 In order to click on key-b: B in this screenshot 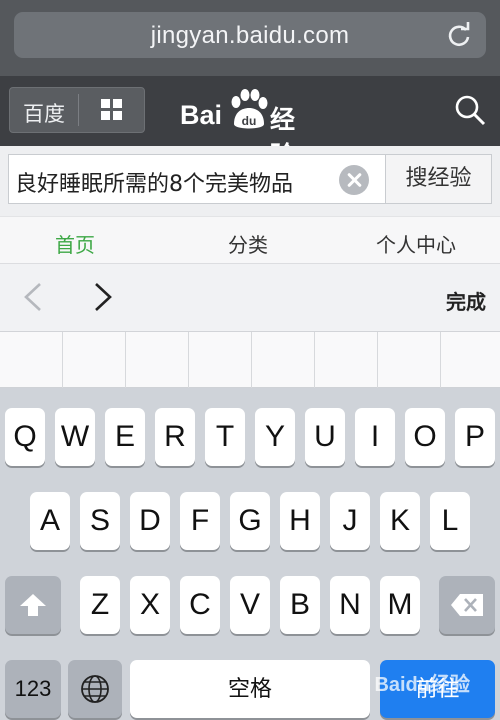, I will do `click(300, 605)`.